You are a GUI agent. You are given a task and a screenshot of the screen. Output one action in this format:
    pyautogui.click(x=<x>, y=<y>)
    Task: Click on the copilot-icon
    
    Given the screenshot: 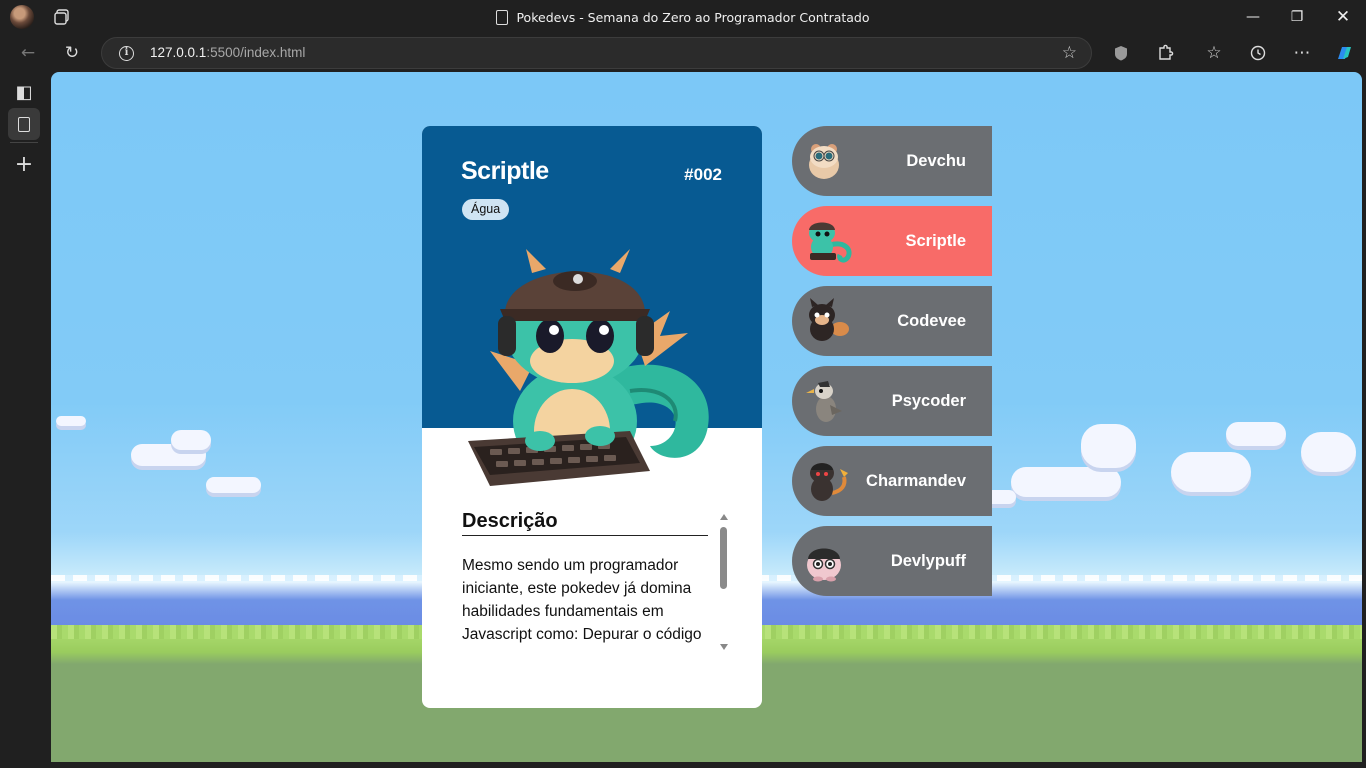 What is the action you would take?
    pyautogui.click(x=1344, y=53)
    